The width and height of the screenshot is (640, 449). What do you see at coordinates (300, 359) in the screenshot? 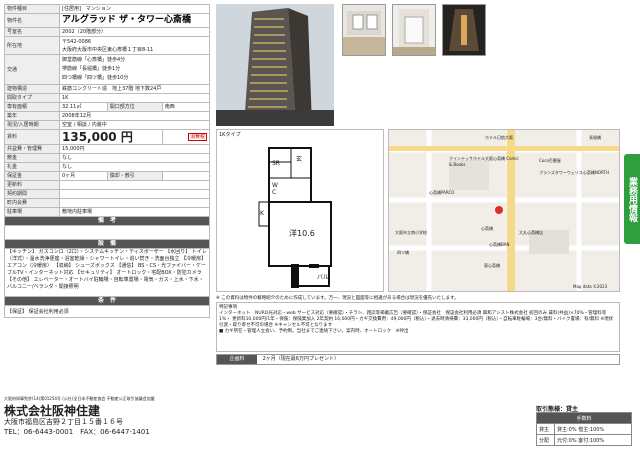
I see `campaign-value: 2ヶ月（現在最6万円プレゼント）` at bounding box center [300, 359].